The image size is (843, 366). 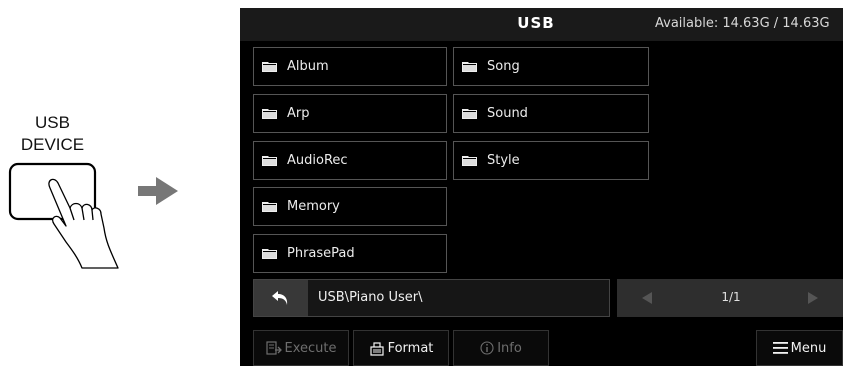 I want to click on folder-item-album: Album, so click(x=350, y=66).